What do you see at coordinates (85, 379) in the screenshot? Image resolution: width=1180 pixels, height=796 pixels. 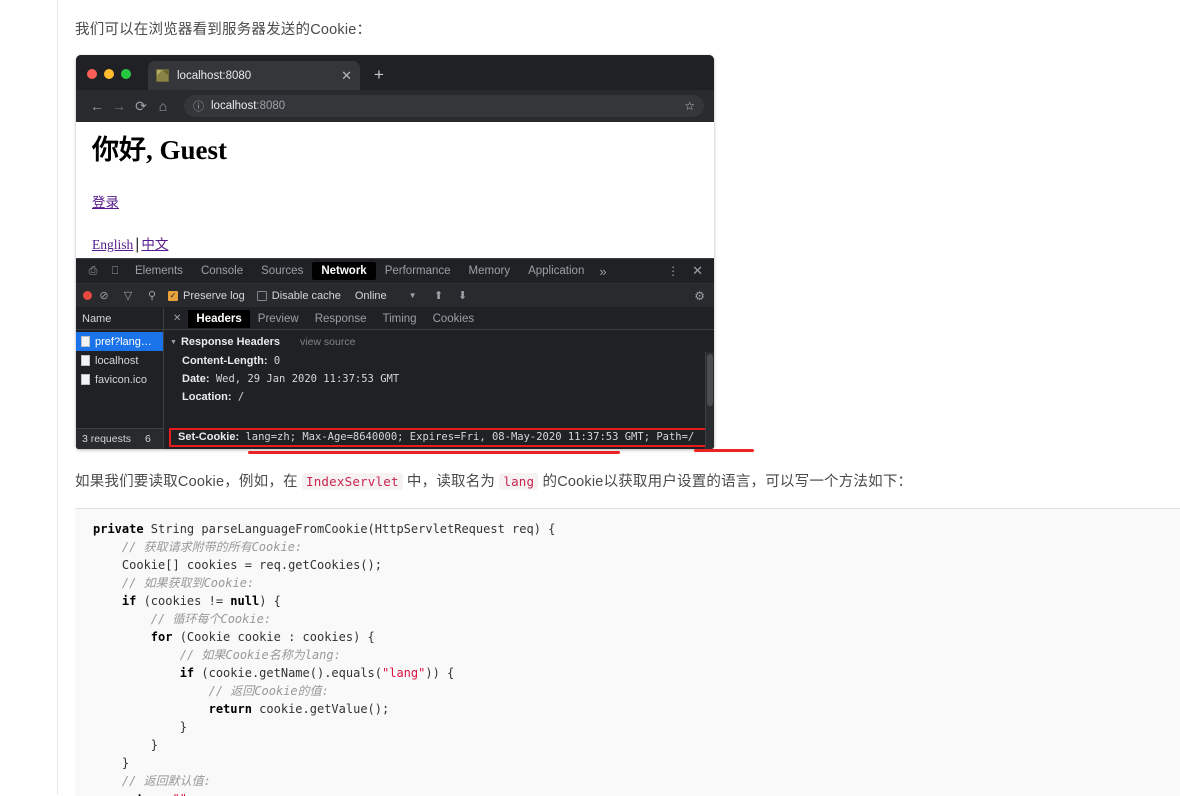 I see `document-icon` at bounding box center [85, 379].